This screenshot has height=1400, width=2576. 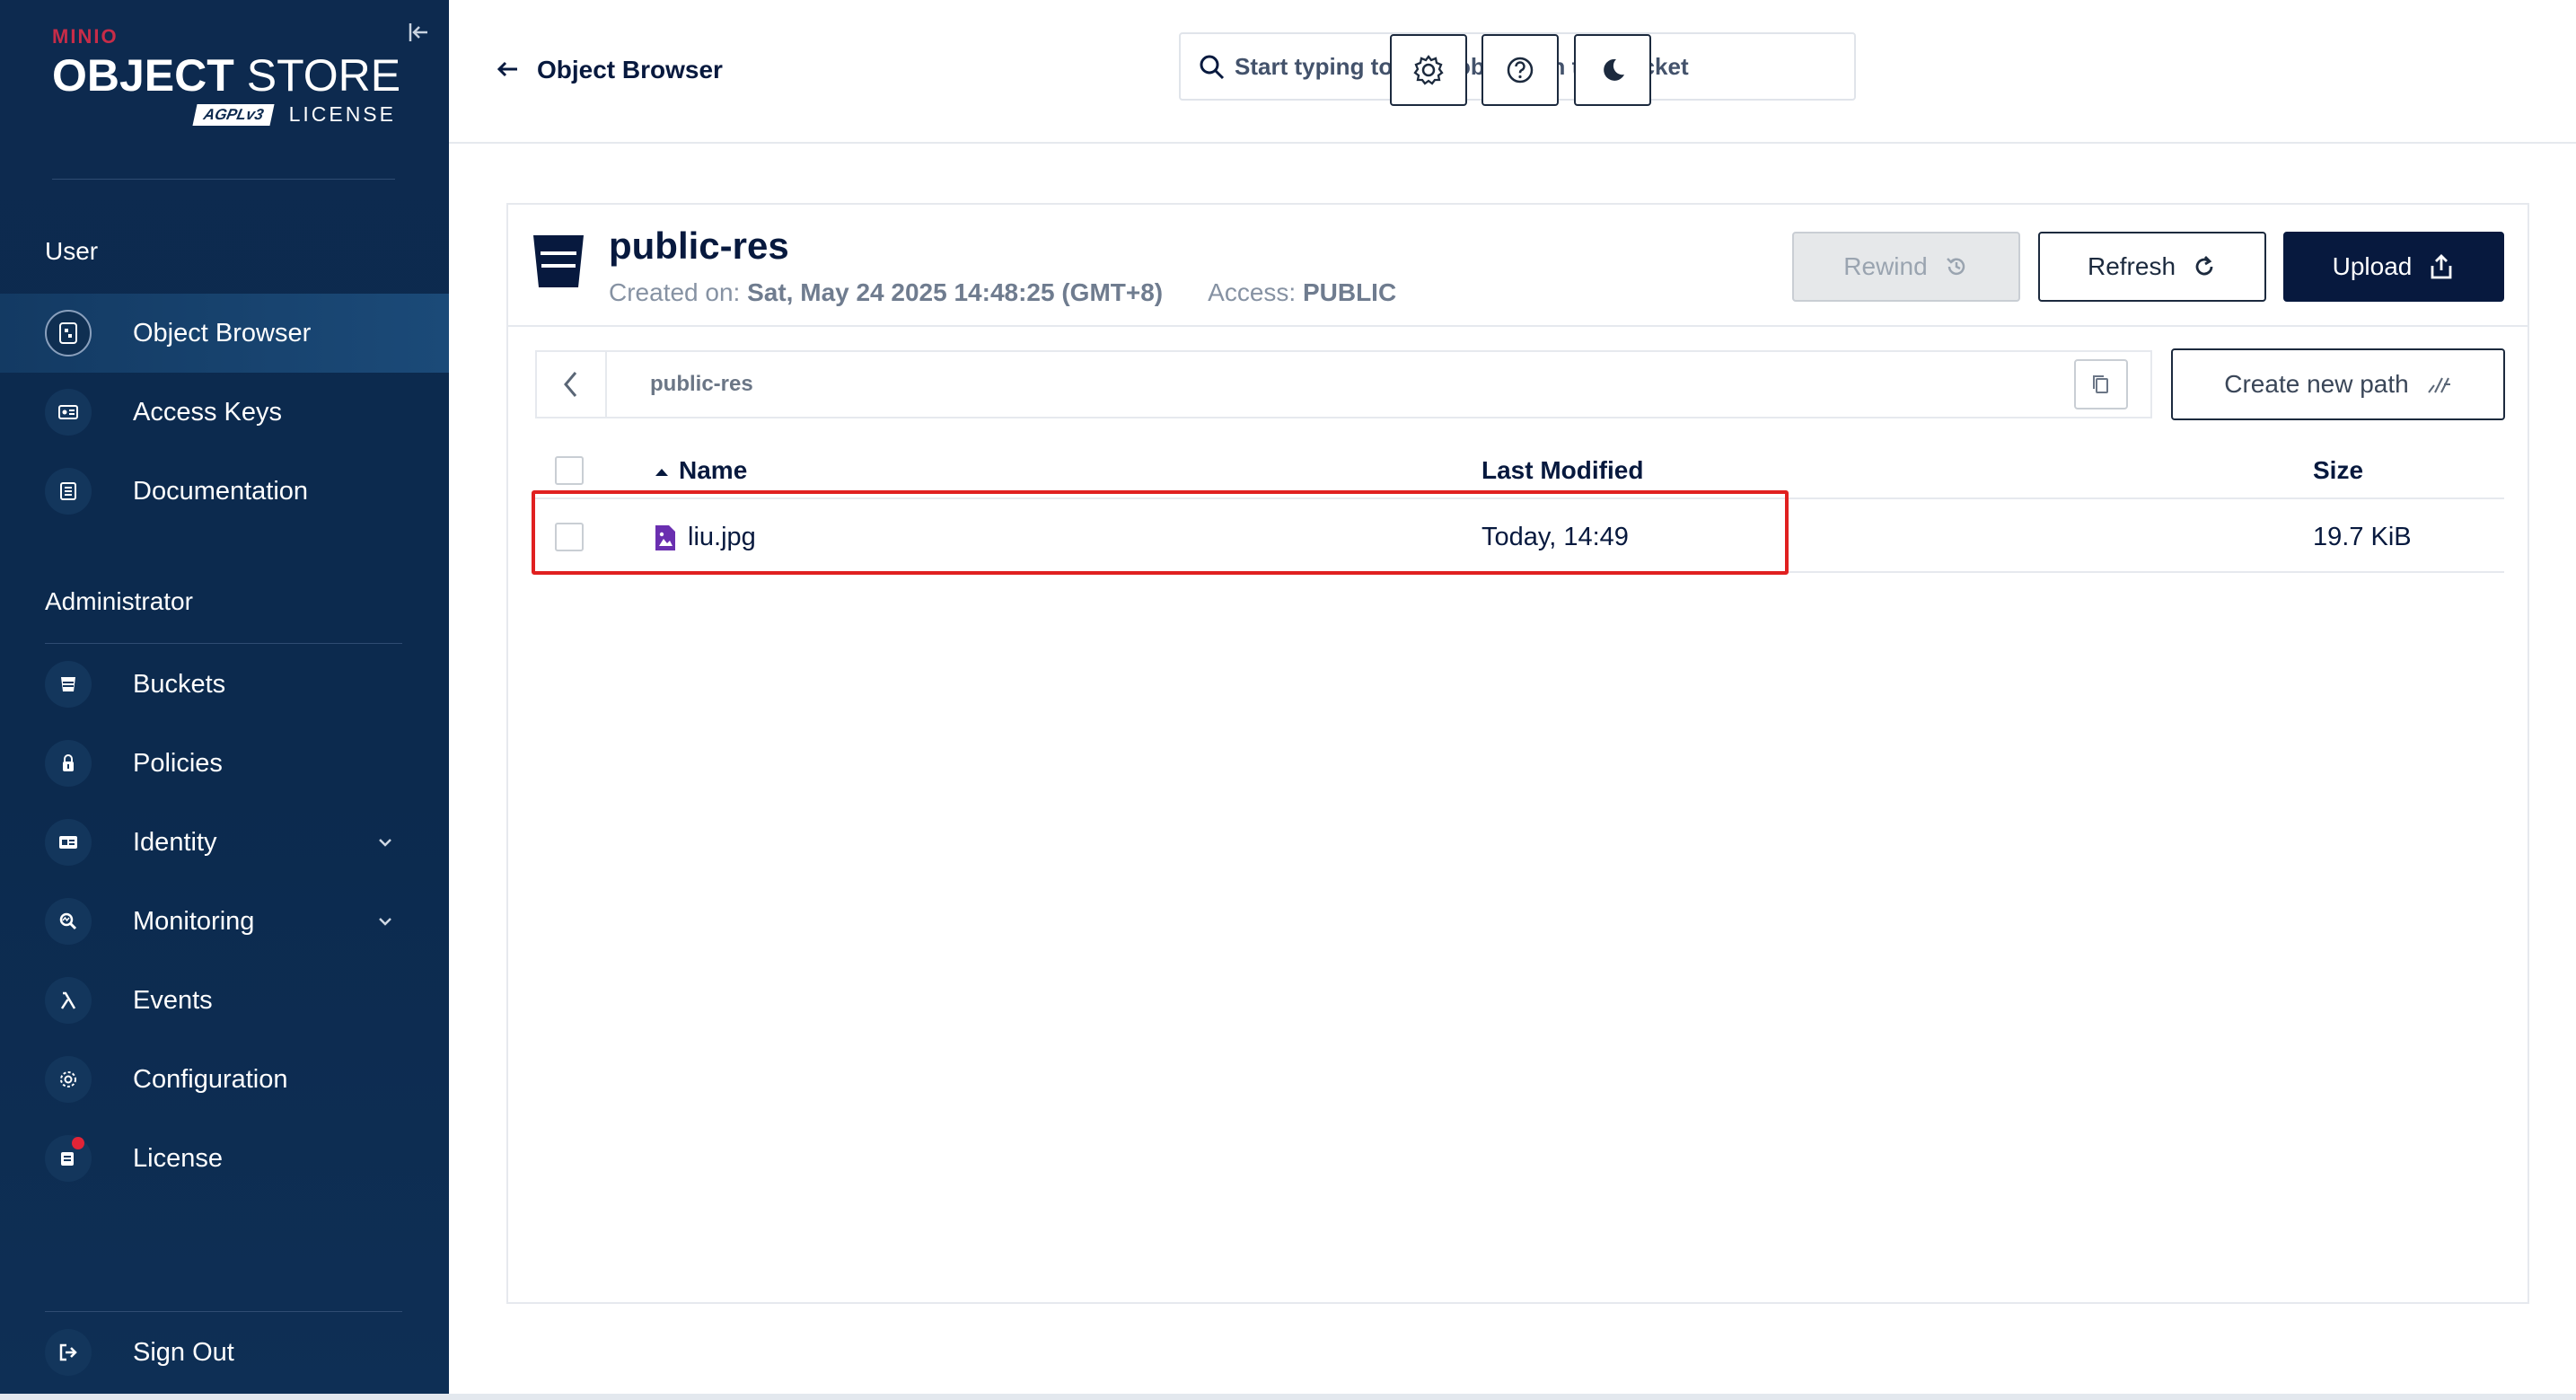 What do you see at coordinates (1344, 384) in the screenshot?
I see `breadcrumb: public-res` at bounding box center [1344, 384].